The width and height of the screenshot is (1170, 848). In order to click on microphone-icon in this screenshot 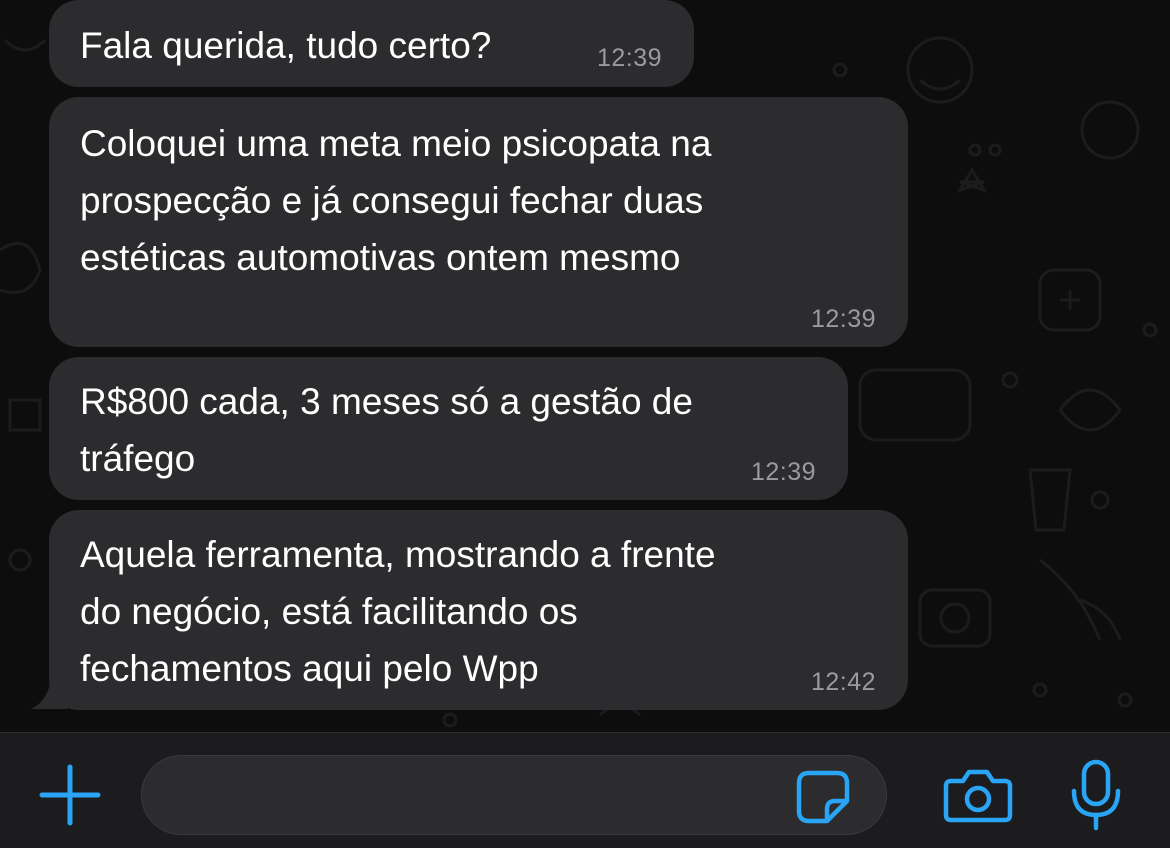, I will do `click(1096, 795)`.